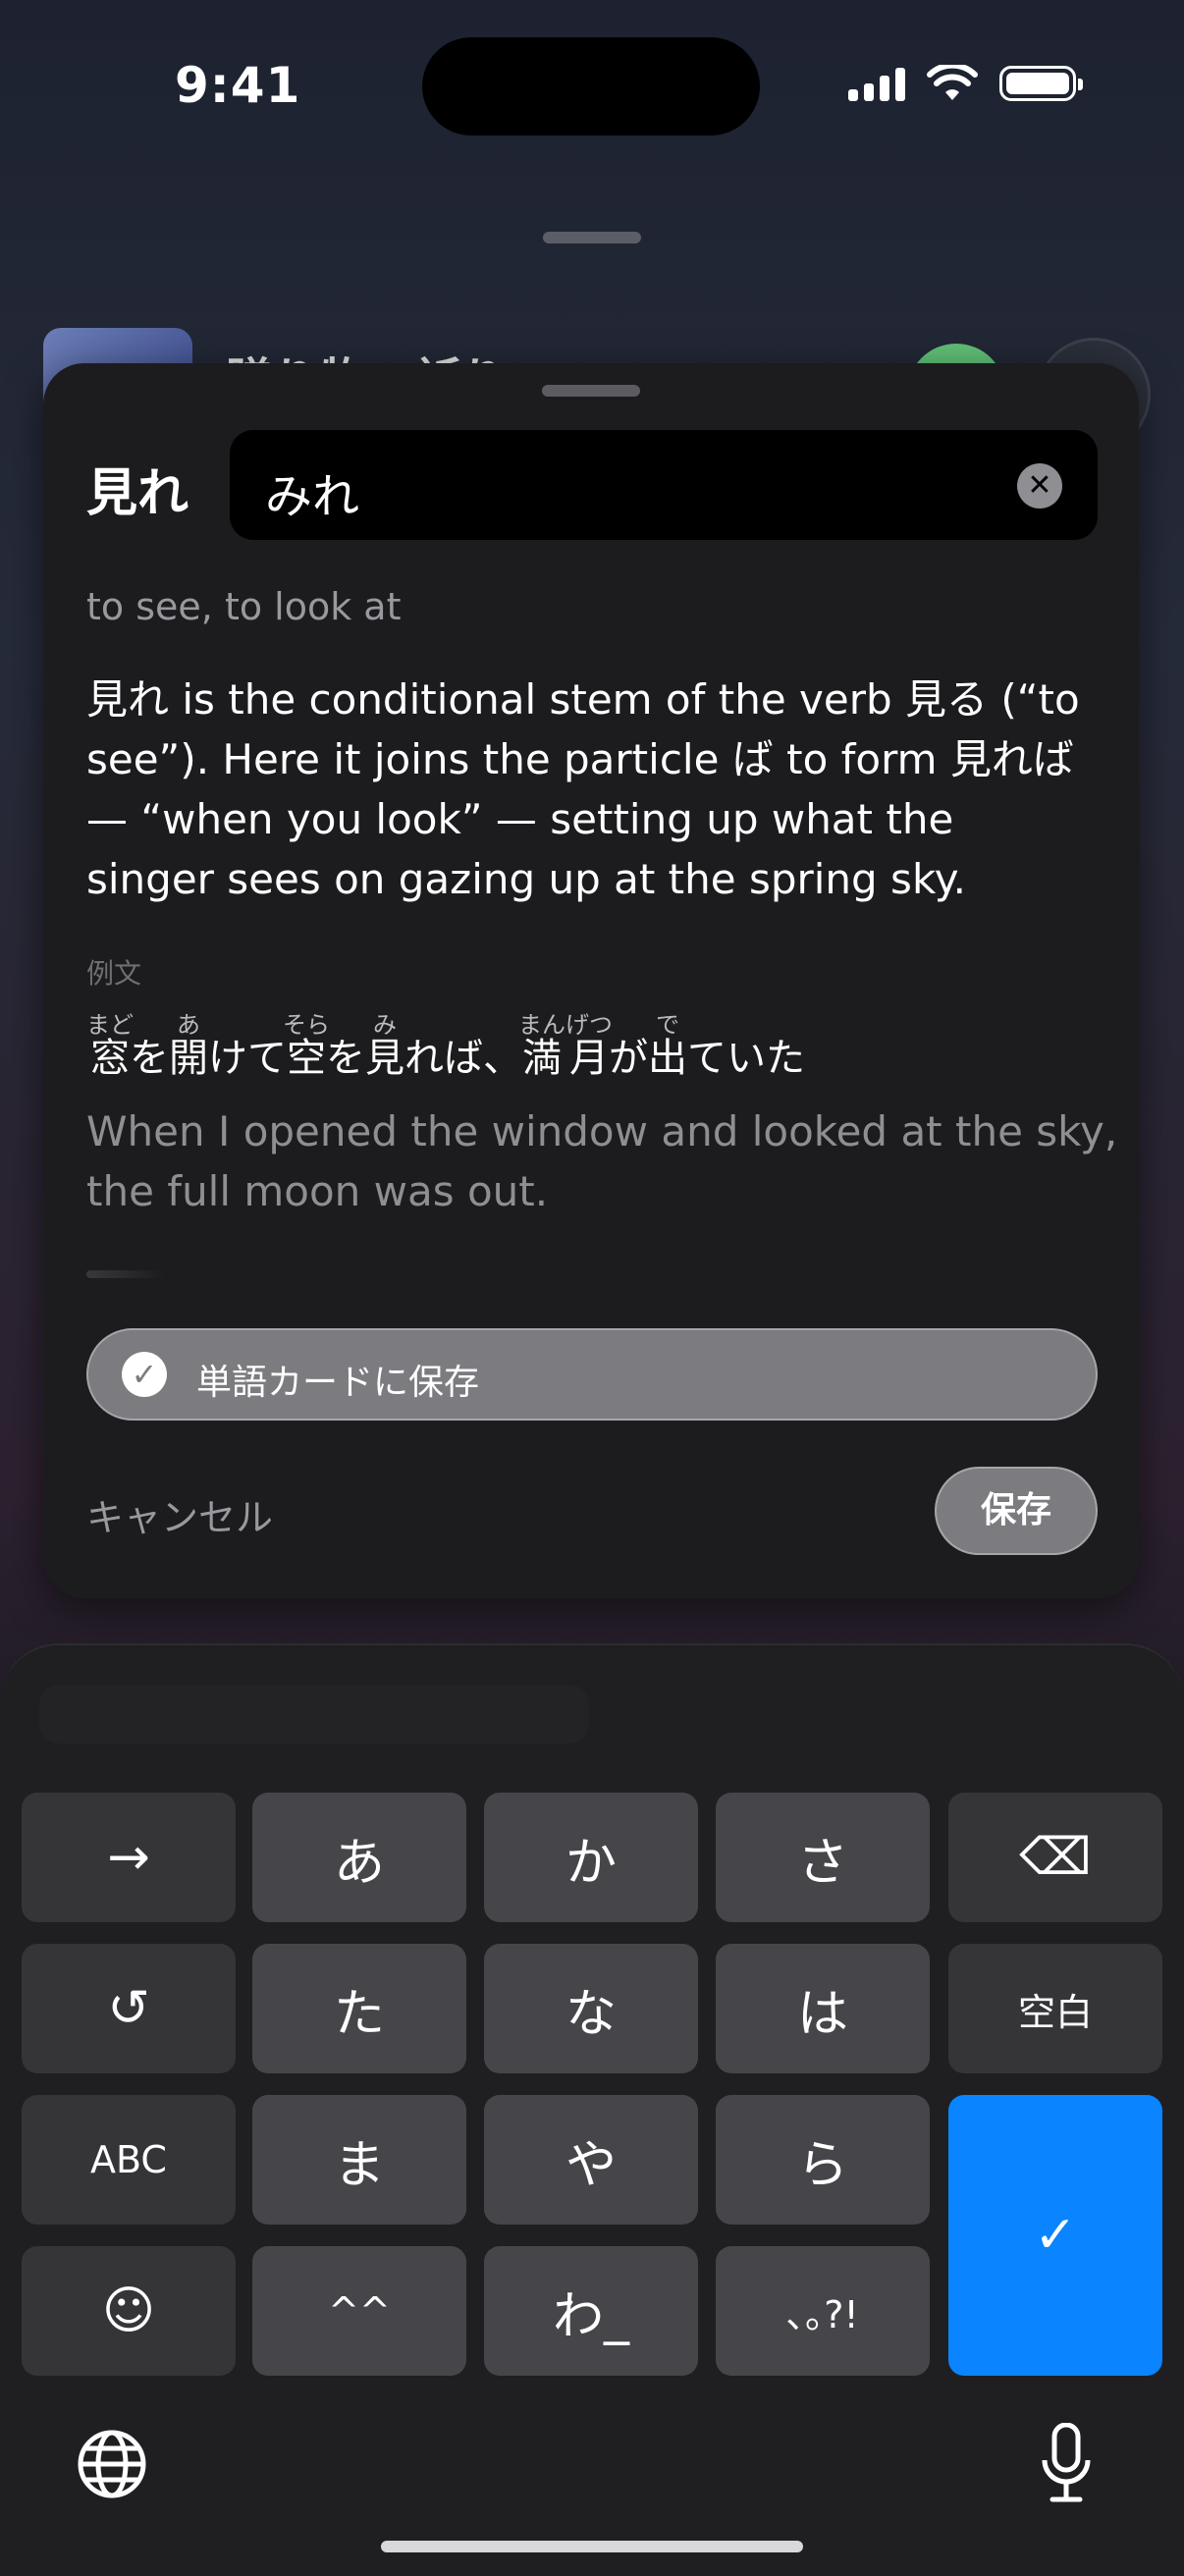 The height and width of the screenshot is (2576, 1184). I want to click on undo-icon: ↺, so click(129, 2008).